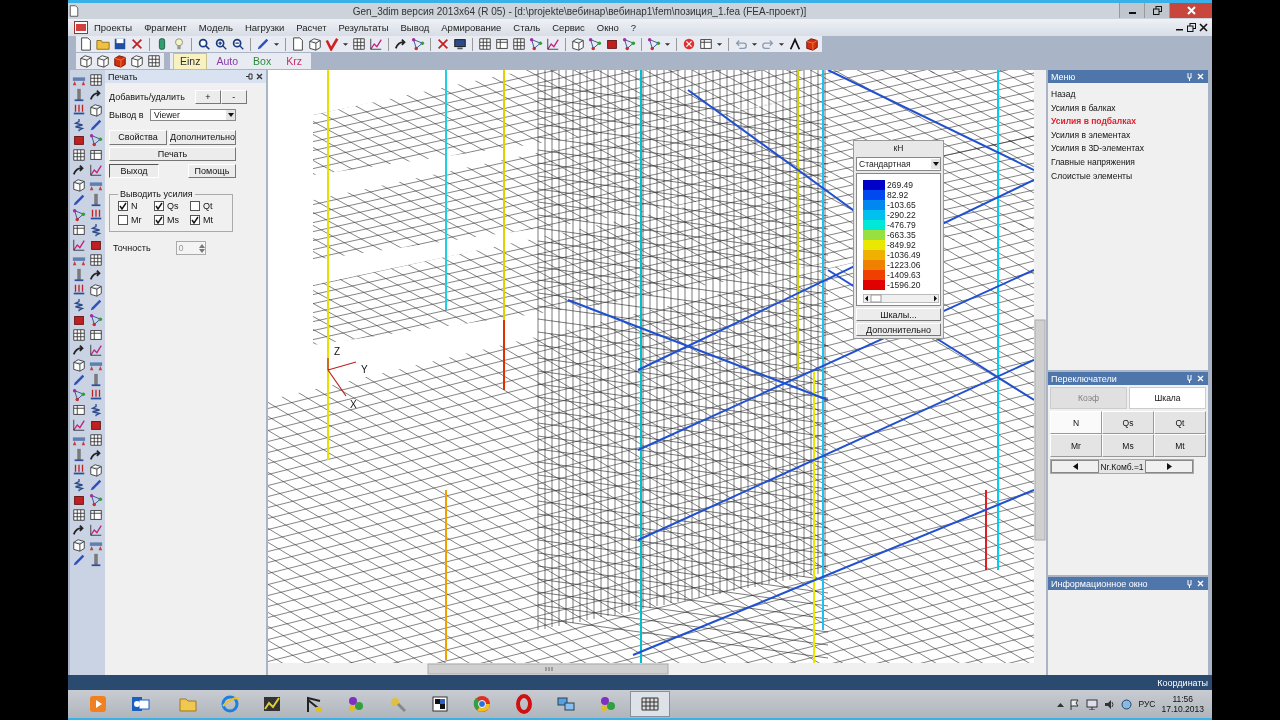 The height and width of the screenshot is (720, 1280). What do you see at coordinates (568, 27) in the screenshot?
I see `menu-item: Сервис` at bounding box center [568, 27].